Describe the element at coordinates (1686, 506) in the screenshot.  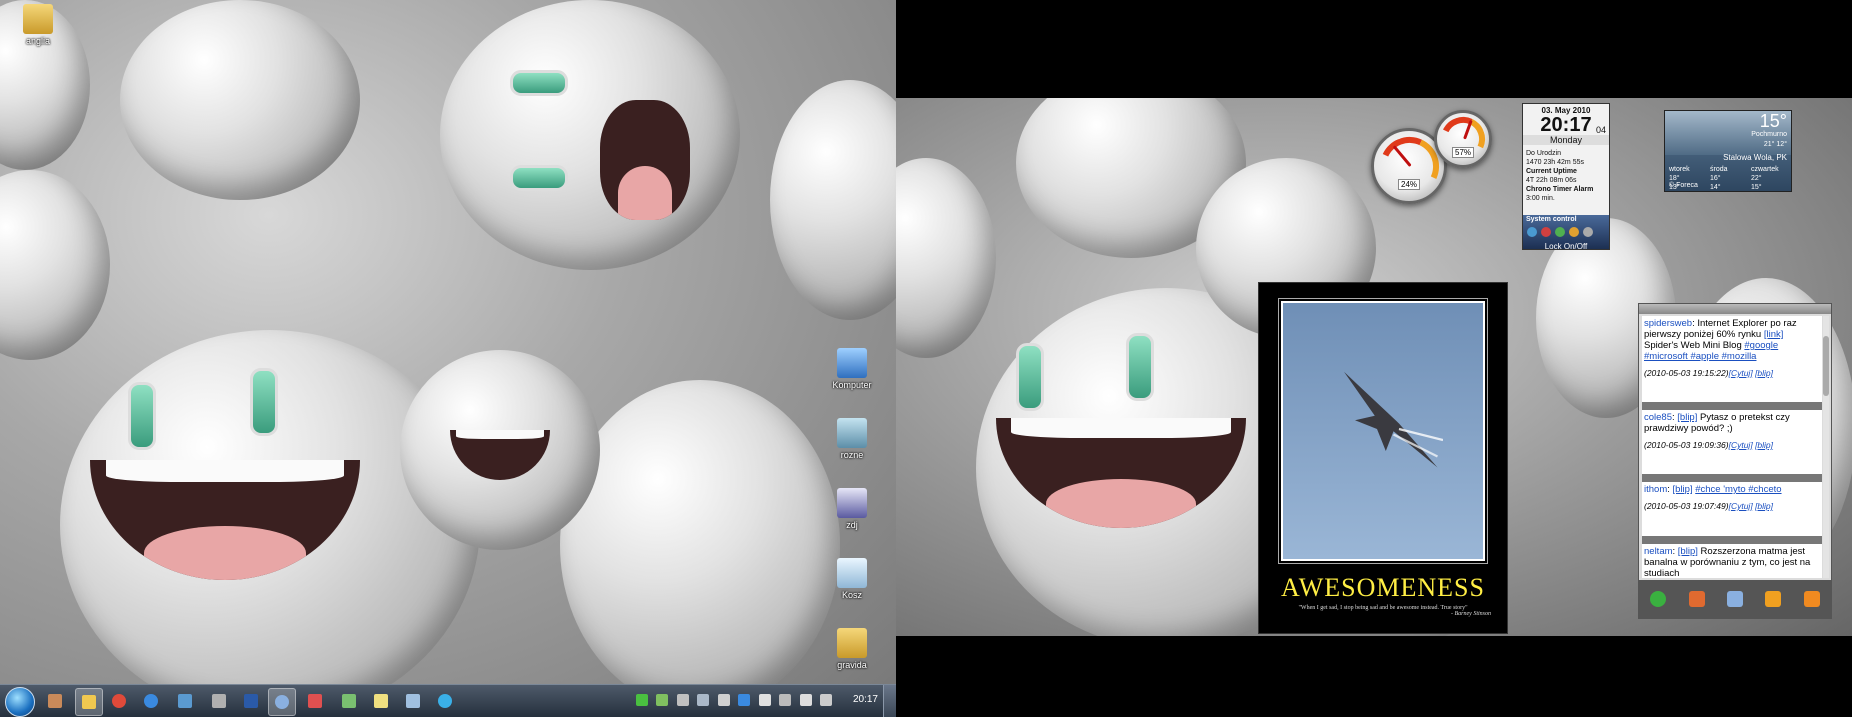
I see `post-time: (2010-05-03 19:07:49)` at that location.